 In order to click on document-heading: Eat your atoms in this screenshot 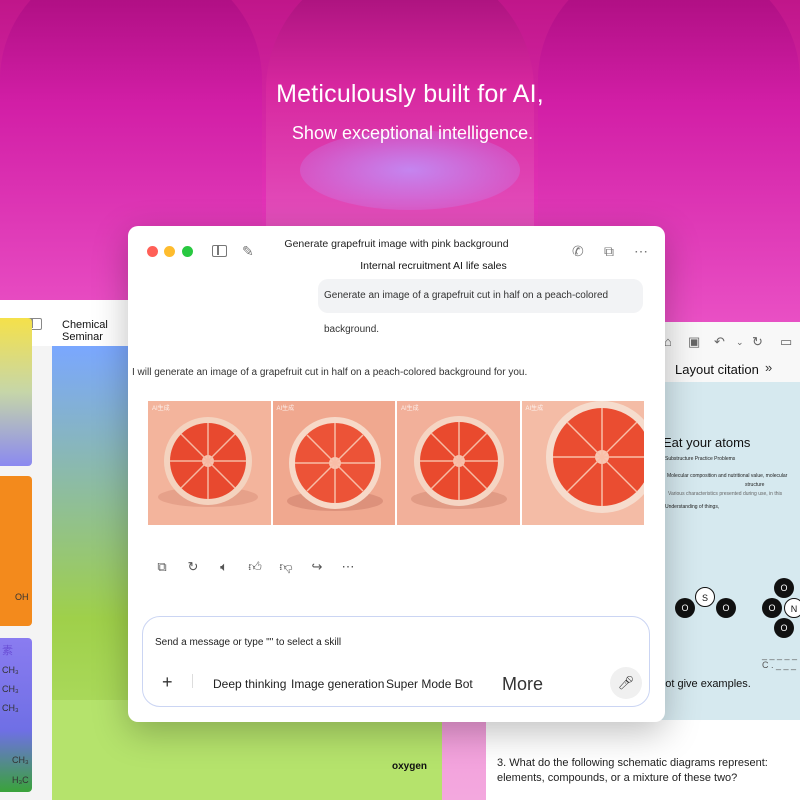, I will do `click(707, 442)`.